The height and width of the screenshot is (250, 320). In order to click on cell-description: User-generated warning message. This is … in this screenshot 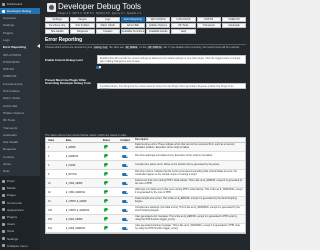, I will do `click(190, 228)`.